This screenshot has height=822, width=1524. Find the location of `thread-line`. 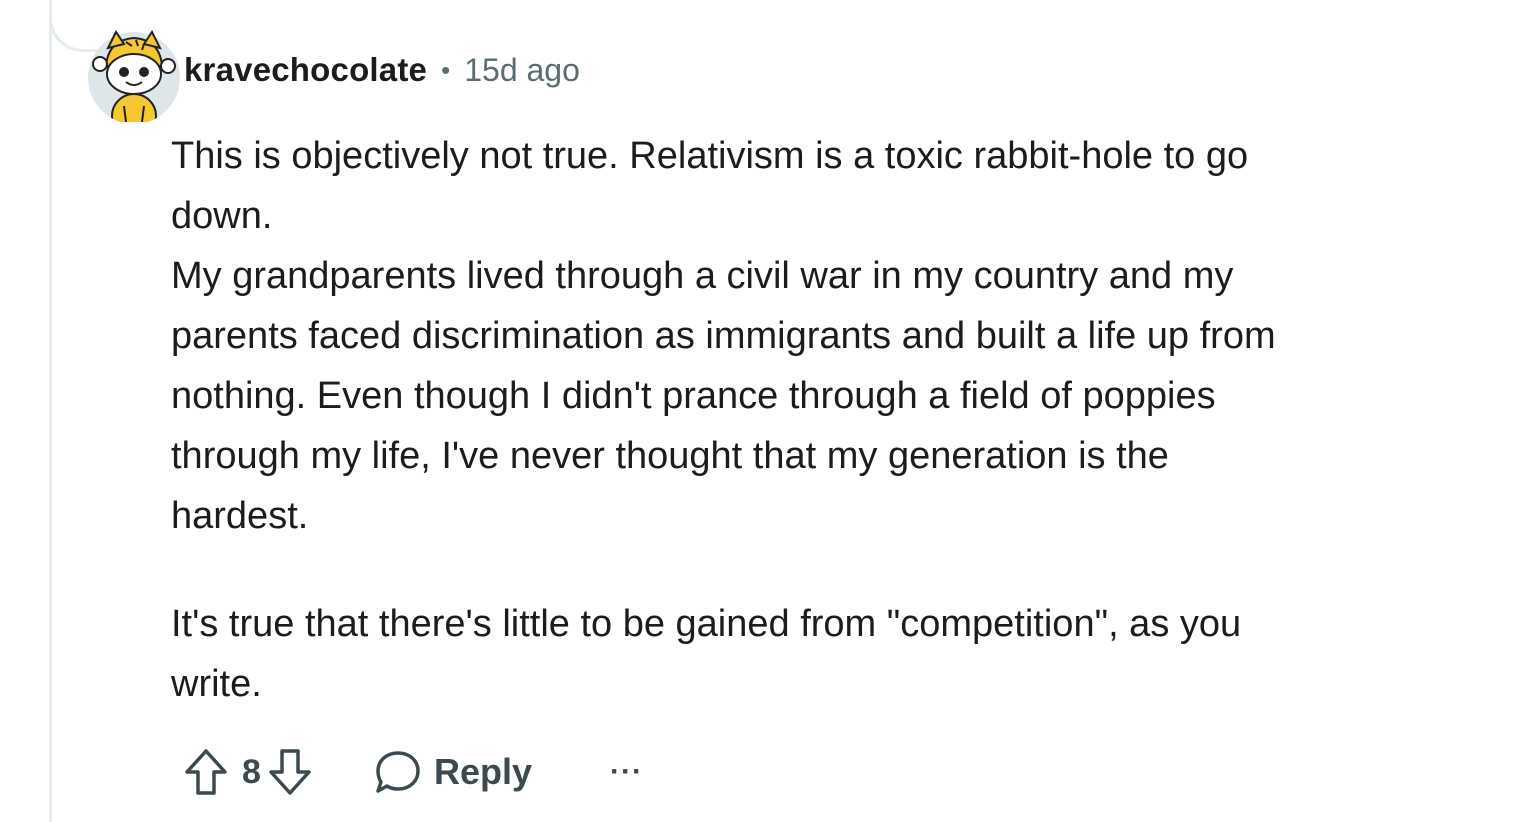

thread-line is located at coordinates (50, 411).